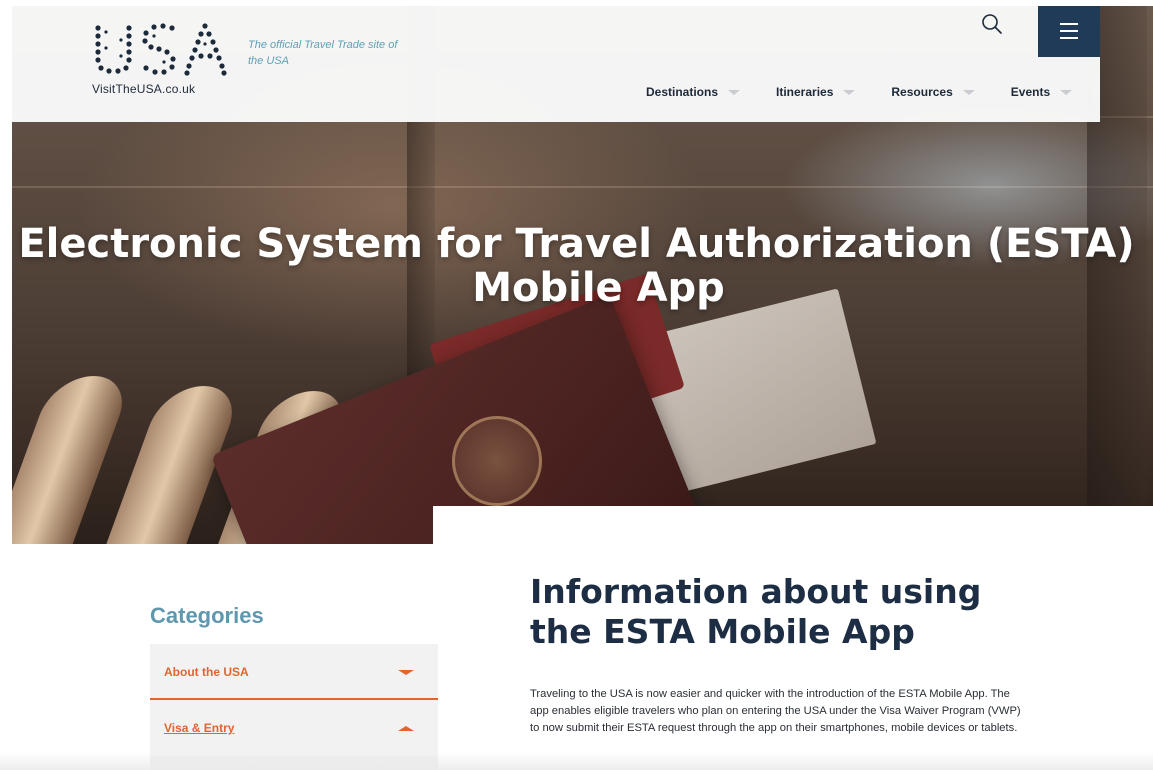 The height and width of the screenshot is (770, 1153). Describe the element at coordinates (497, 461) in the screenshot. I see `passport-emblem-icon` at that location.